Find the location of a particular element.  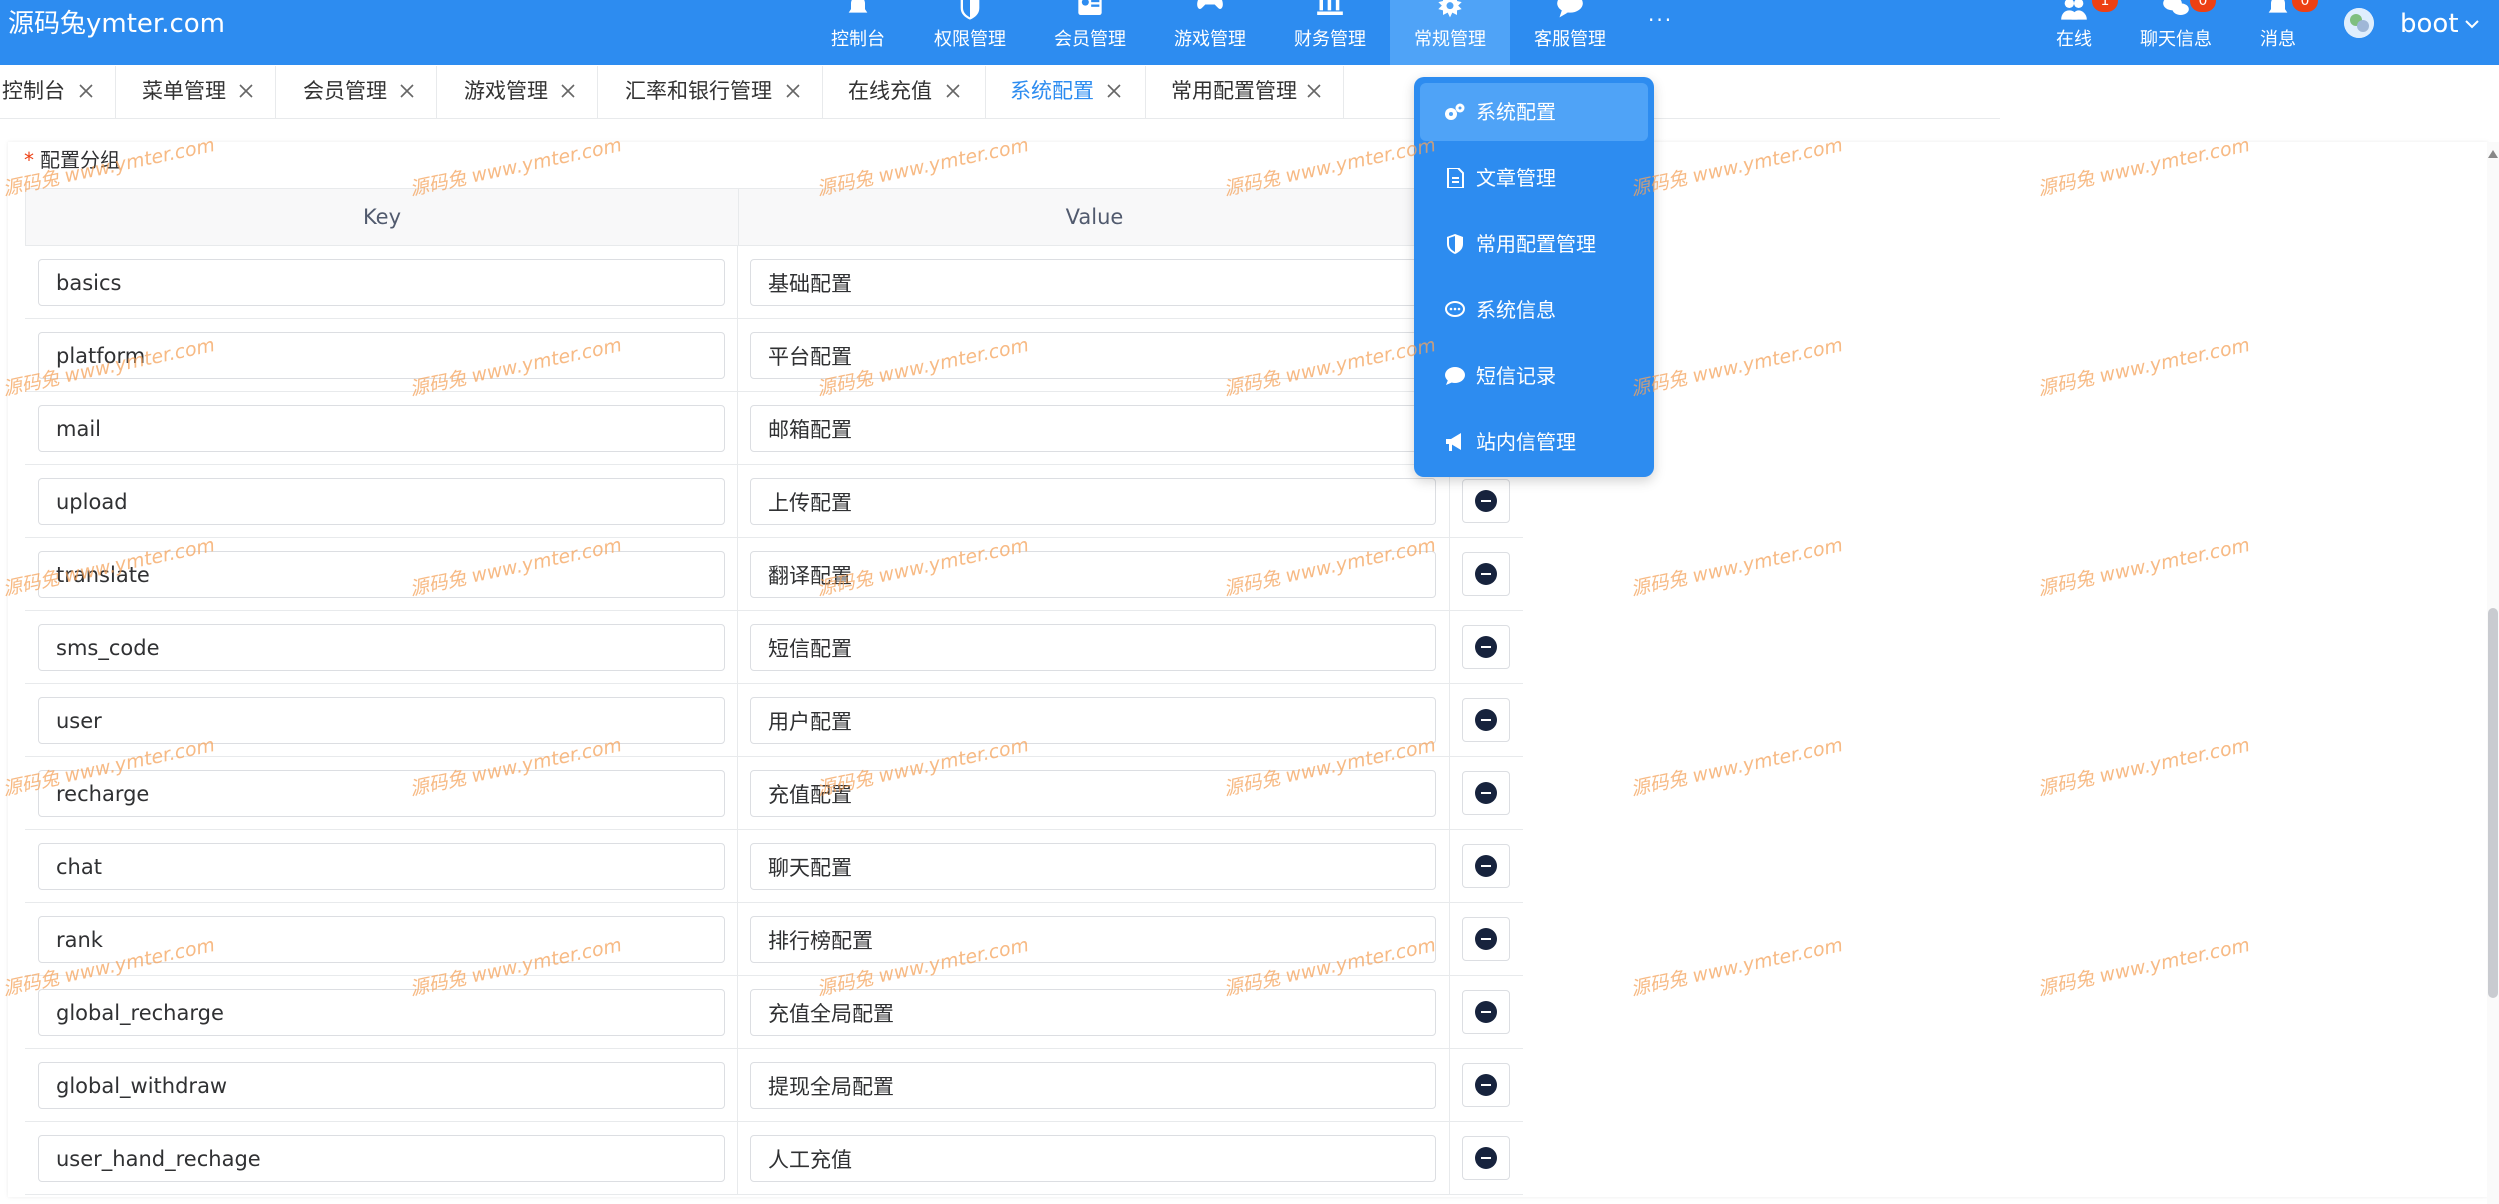

username: boot is located at coordinates (2429, 24).